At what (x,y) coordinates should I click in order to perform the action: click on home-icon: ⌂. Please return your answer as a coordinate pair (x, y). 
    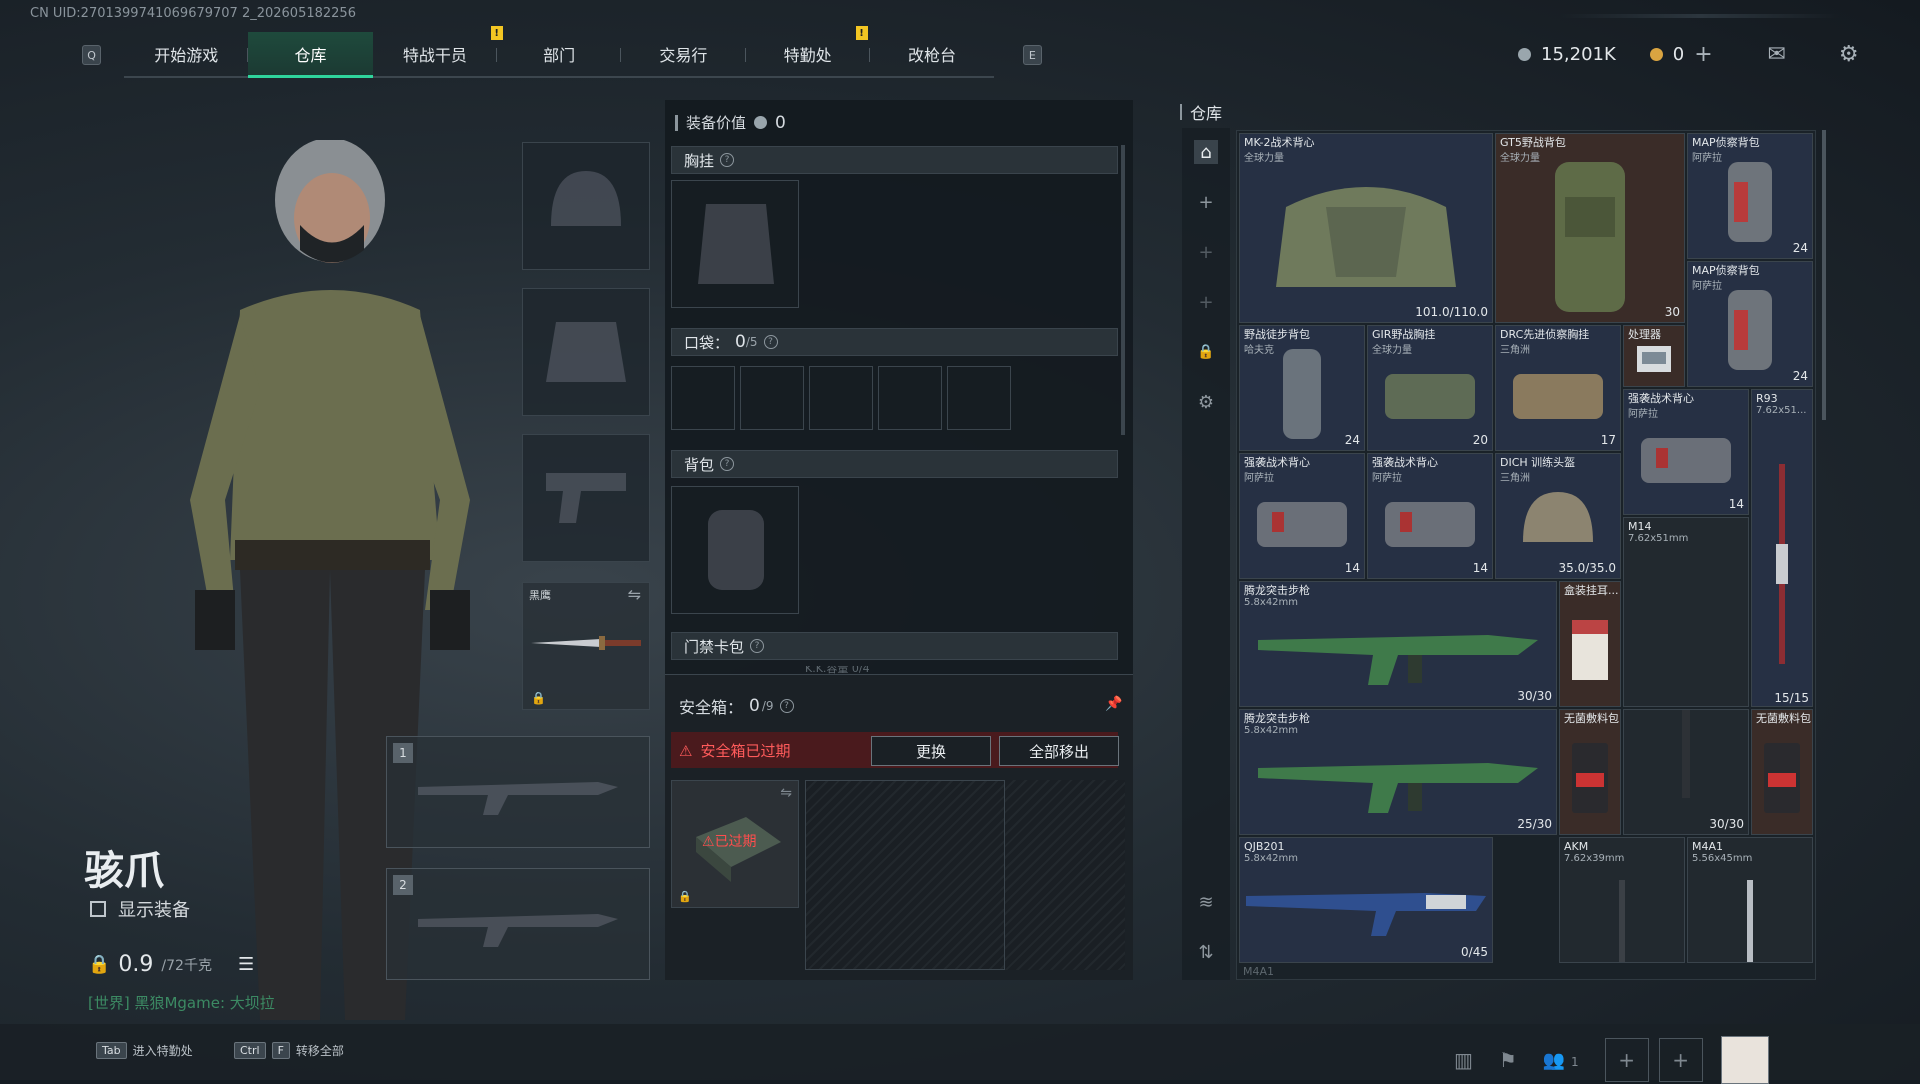
    Looking at the image, I should click on (1206, 152).